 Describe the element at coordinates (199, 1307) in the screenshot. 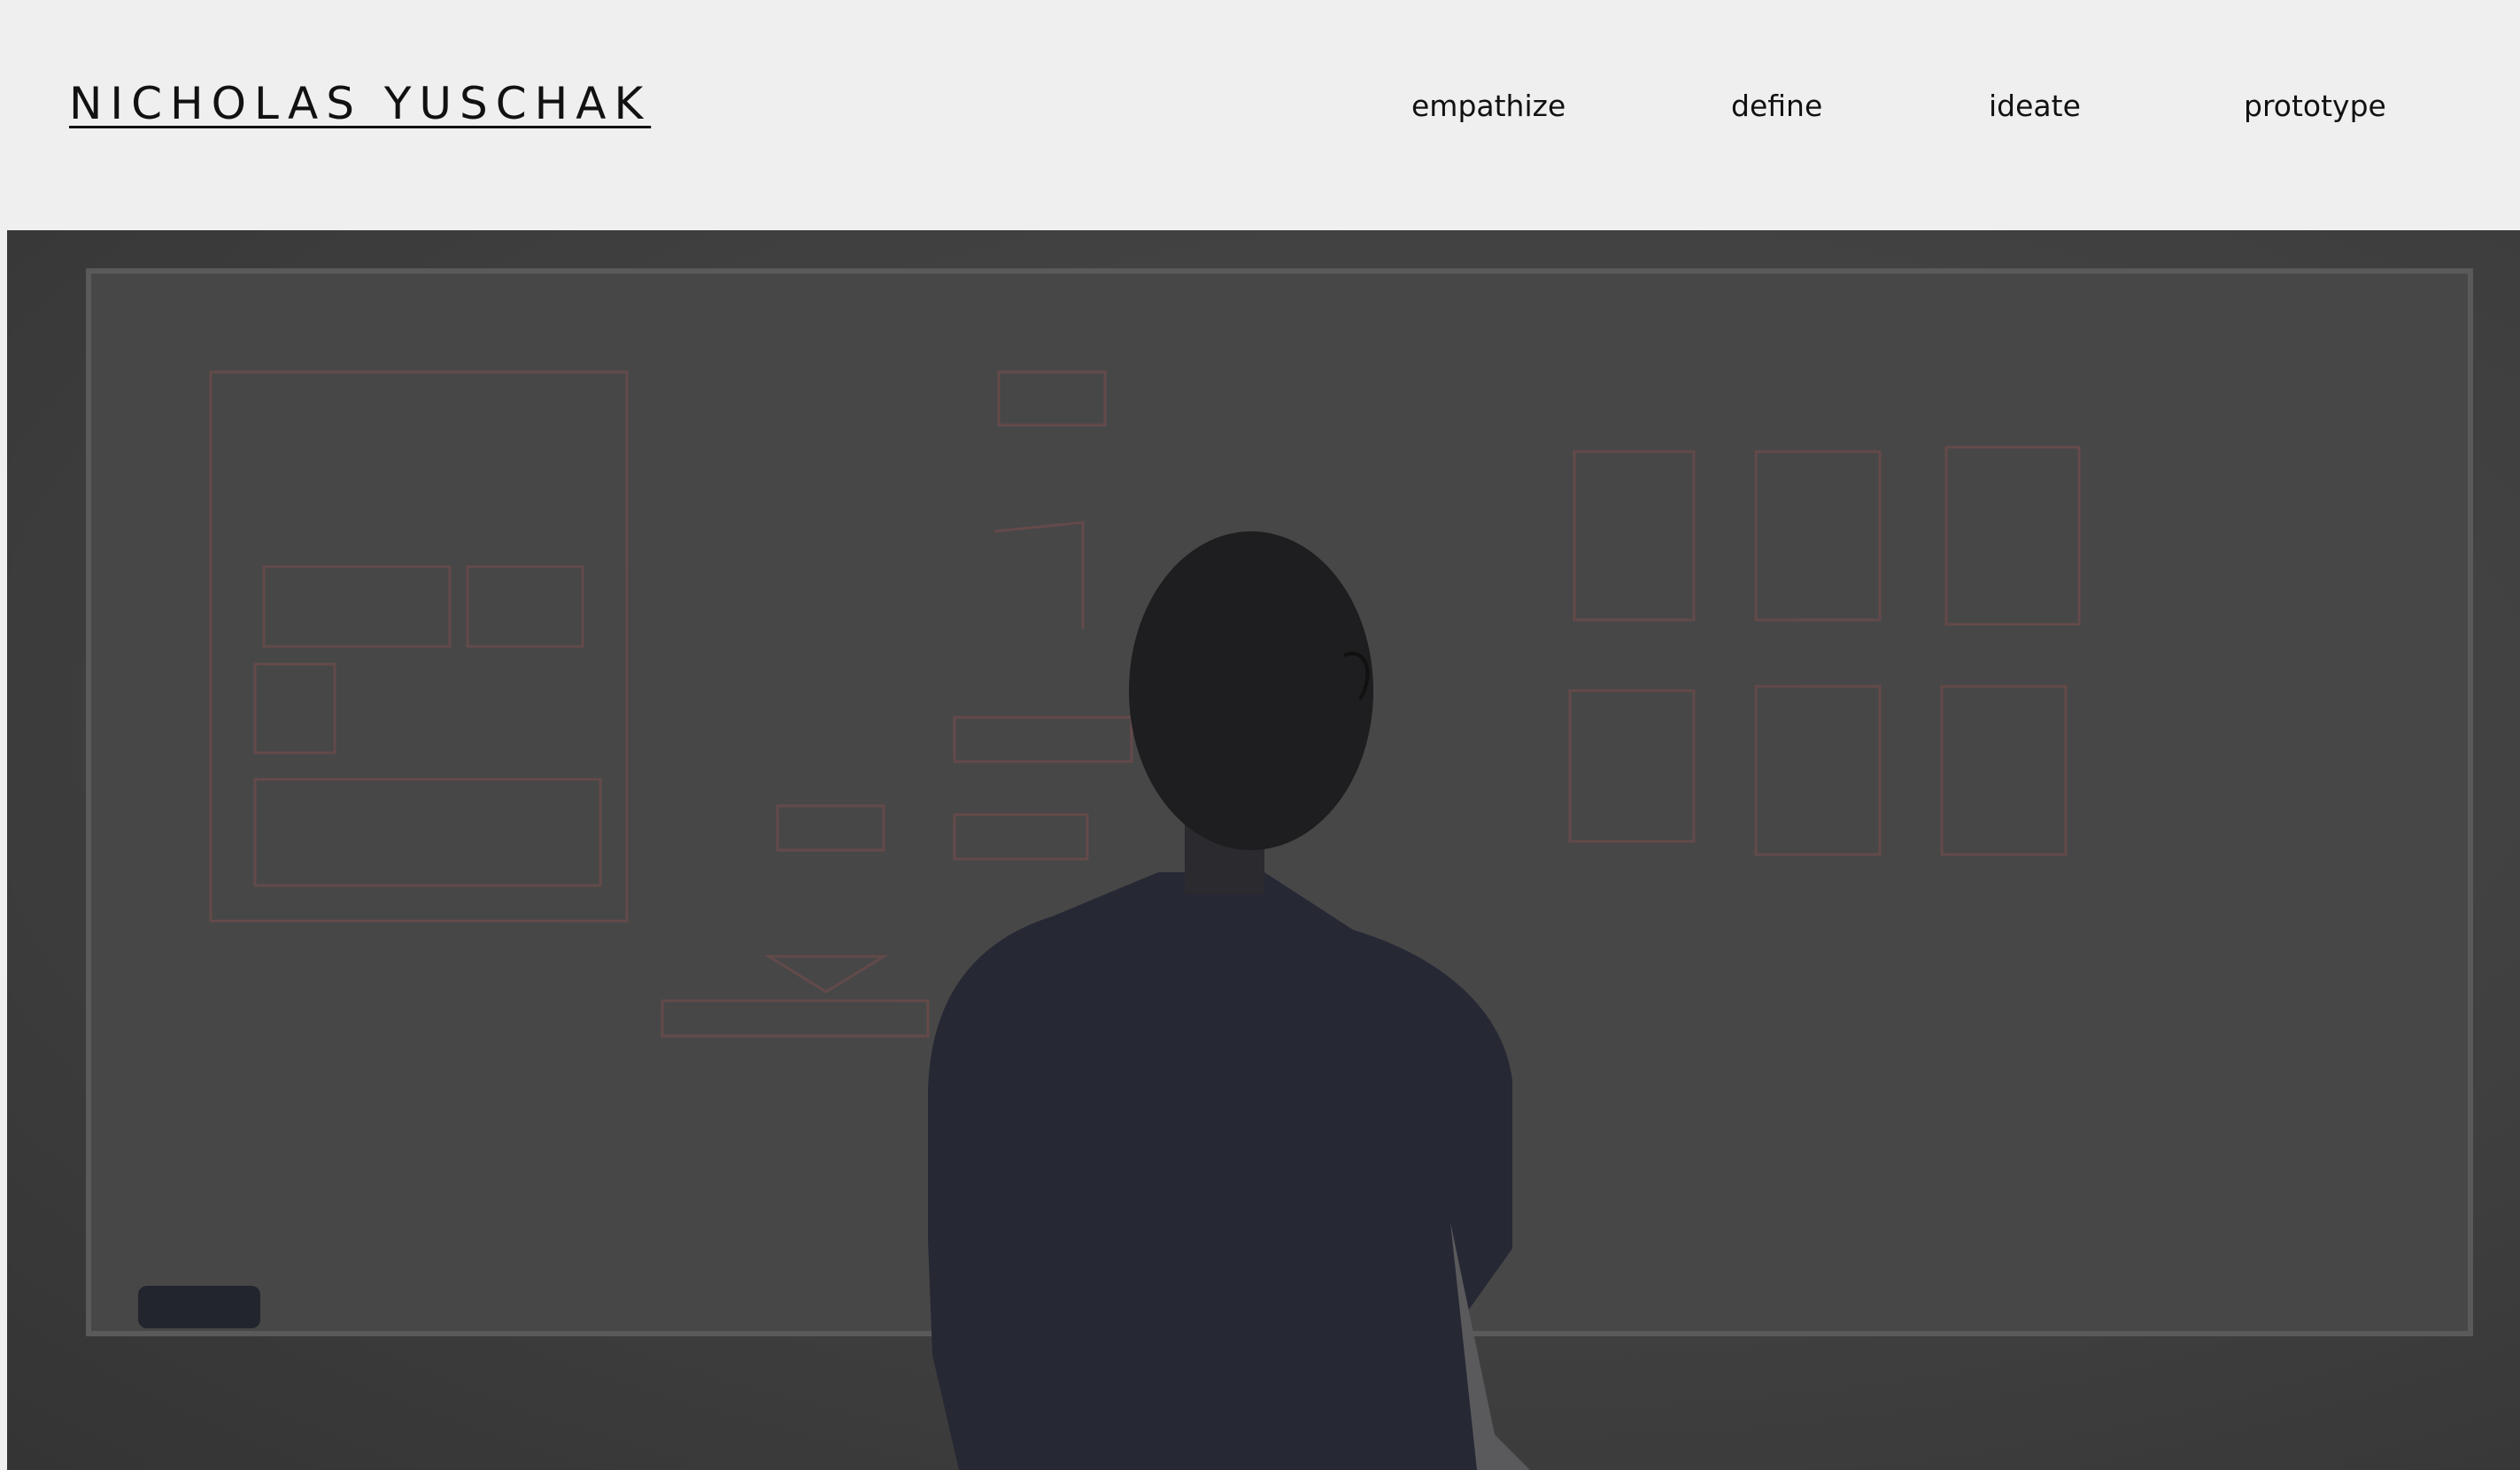

I see `whiteboard-eraser` at that location.